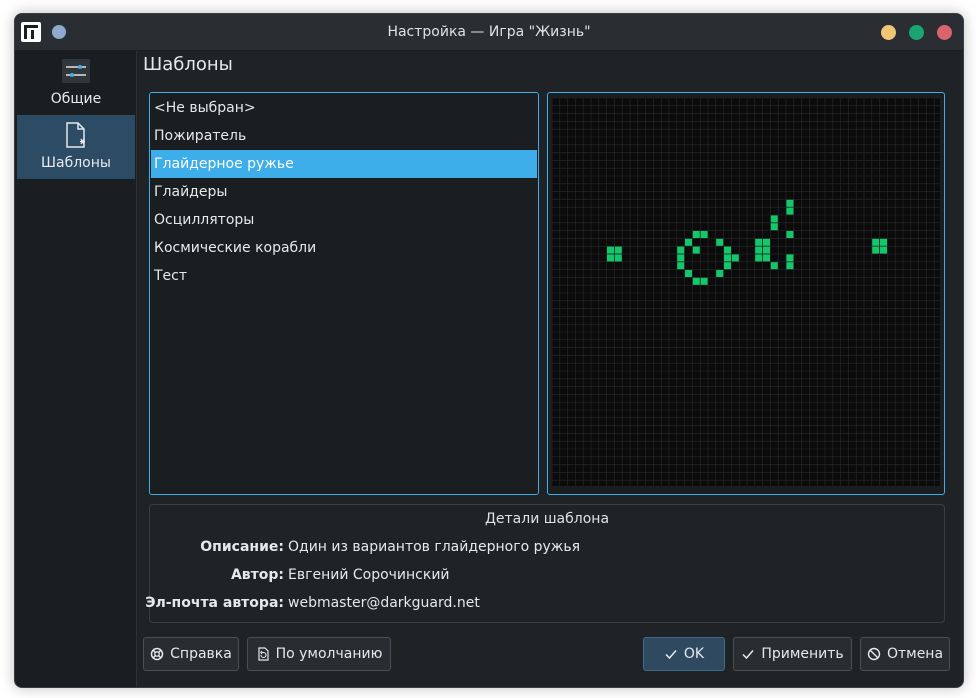 This screenshot has height=698, width=976. What do you see at coordinates (434, 547) in the screenshot?
I see `detail-value: Один из вариантов глайдерного ружья` at bounding box center [434, 547].